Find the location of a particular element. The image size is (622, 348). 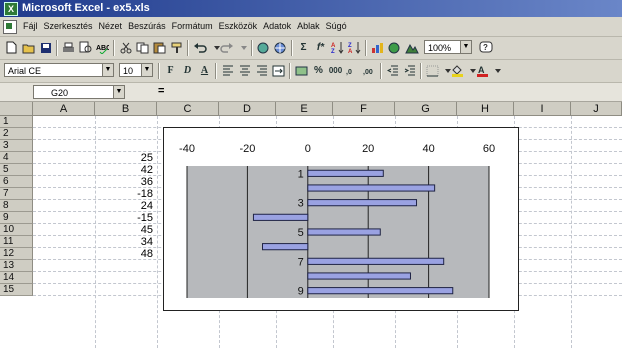

column-header-d: D is located at coordinates (247, 109).